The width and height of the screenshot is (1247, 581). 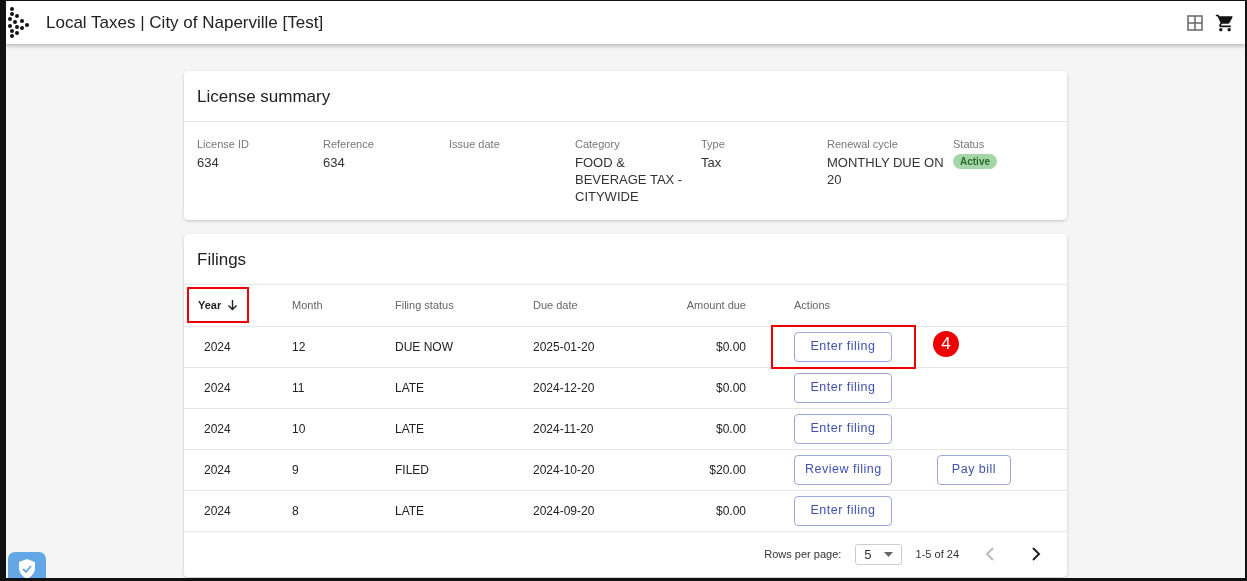 What do you see at coordinates (412, 469) in the screenshot?
I see `table-cell: FILED` at bounding box center [412, 469].